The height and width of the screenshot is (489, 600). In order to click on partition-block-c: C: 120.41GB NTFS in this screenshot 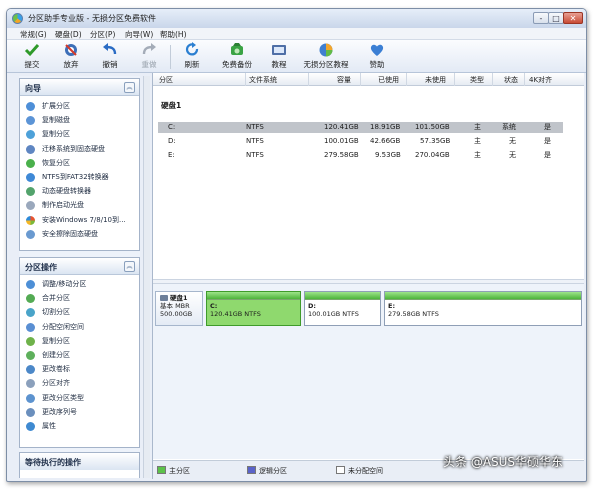, I will do `click(253, 308)`.